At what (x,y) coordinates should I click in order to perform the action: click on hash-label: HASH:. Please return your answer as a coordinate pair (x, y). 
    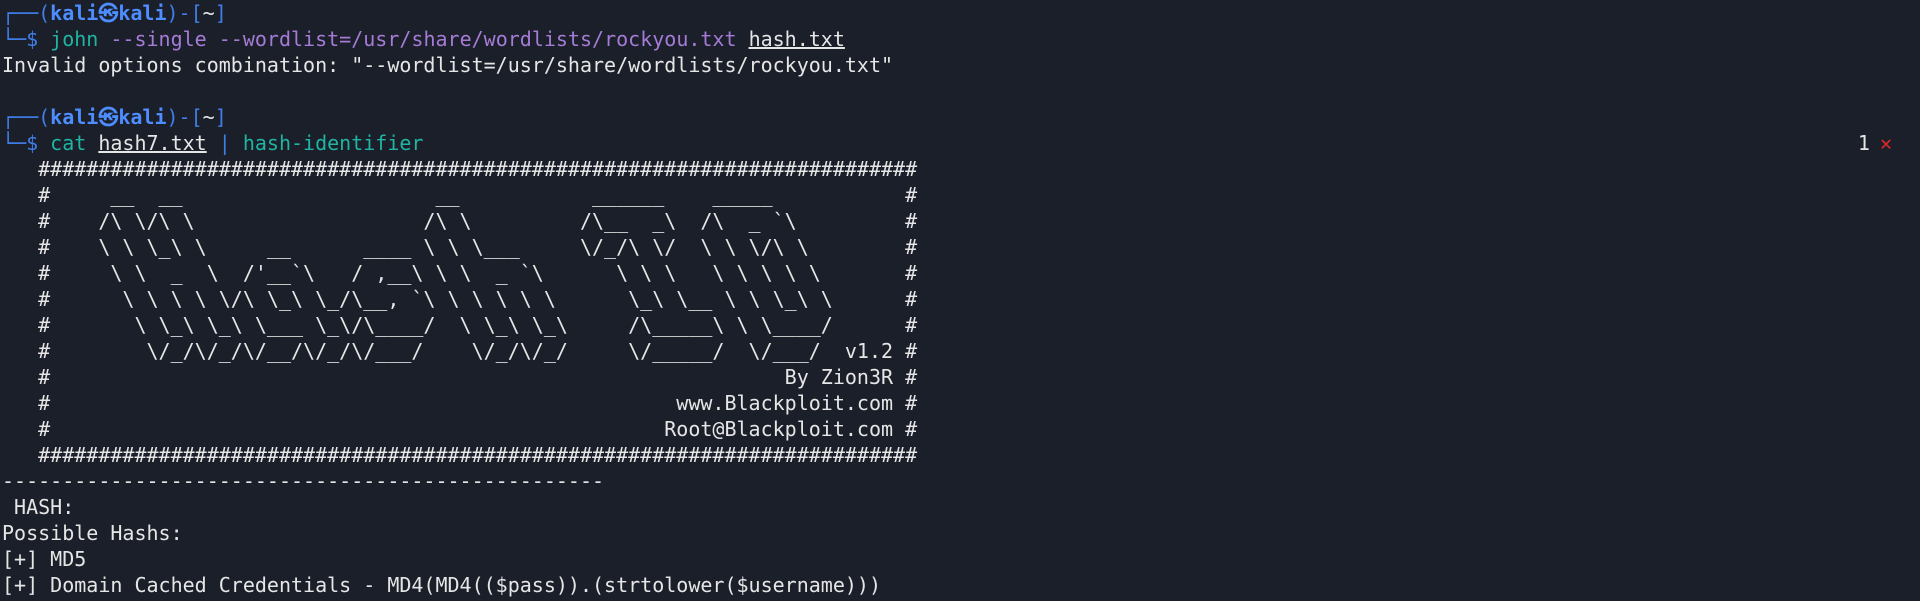
    Looking at the image, I should click on (44, 507).